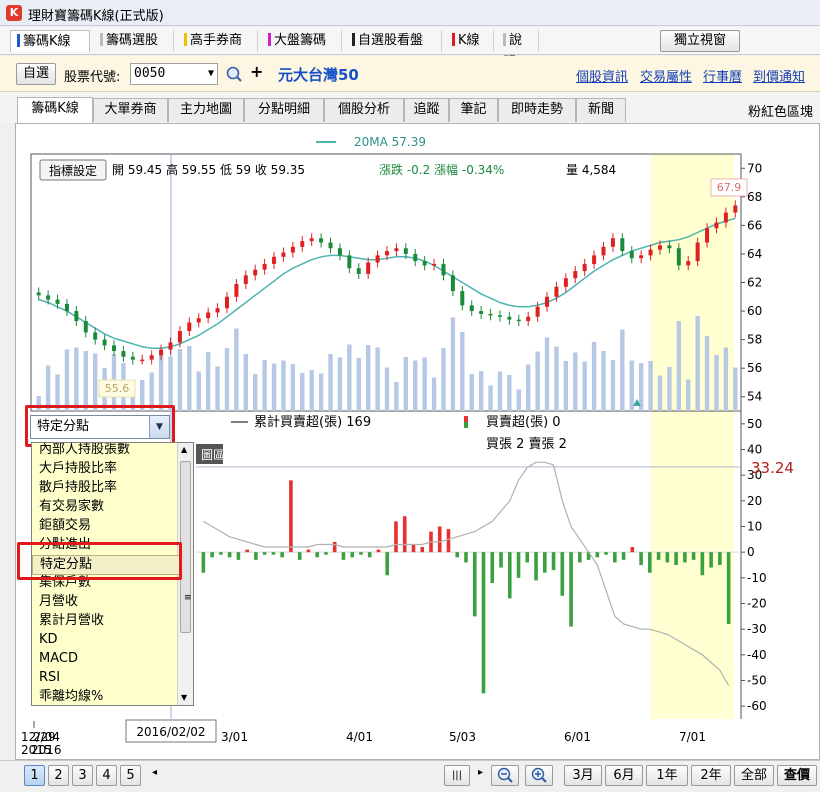 The height and width of the screenshot is (792, 820). I want to click on zoom-out-icon, so click(505, 775).